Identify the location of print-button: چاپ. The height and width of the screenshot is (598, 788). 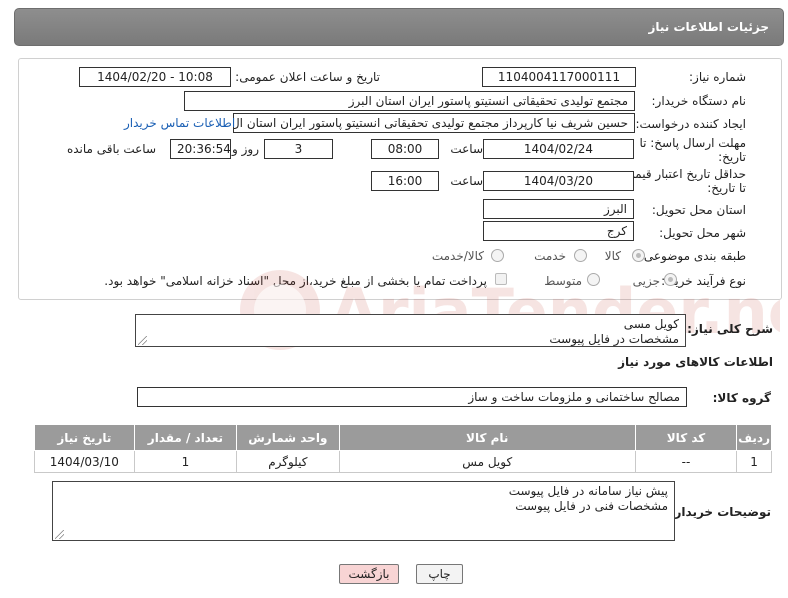
(439, 574).